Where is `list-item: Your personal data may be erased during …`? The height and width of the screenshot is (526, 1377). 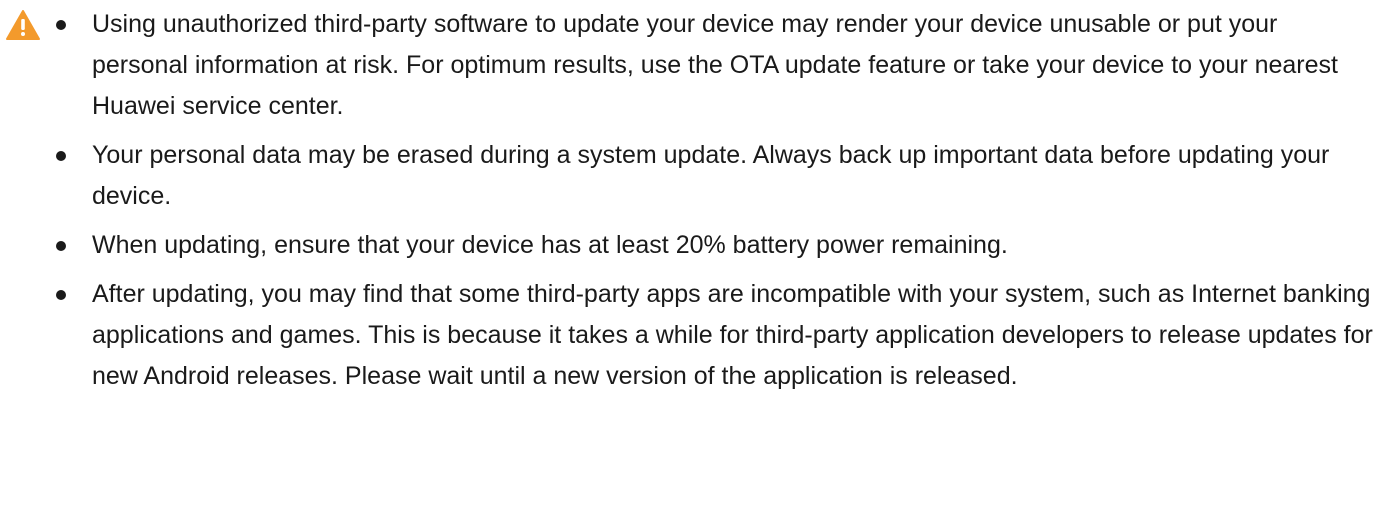
list-item: Your personal data may be erased during … is located at coordinates (715, 176).